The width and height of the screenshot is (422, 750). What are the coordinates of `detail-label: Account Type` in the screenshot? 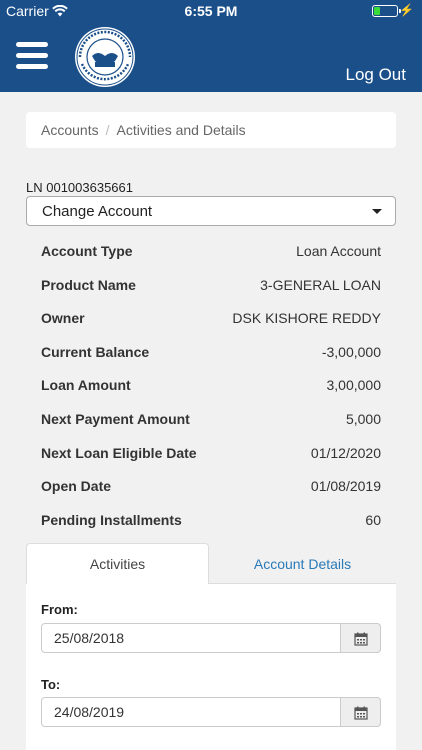 It's located at (87, 251).